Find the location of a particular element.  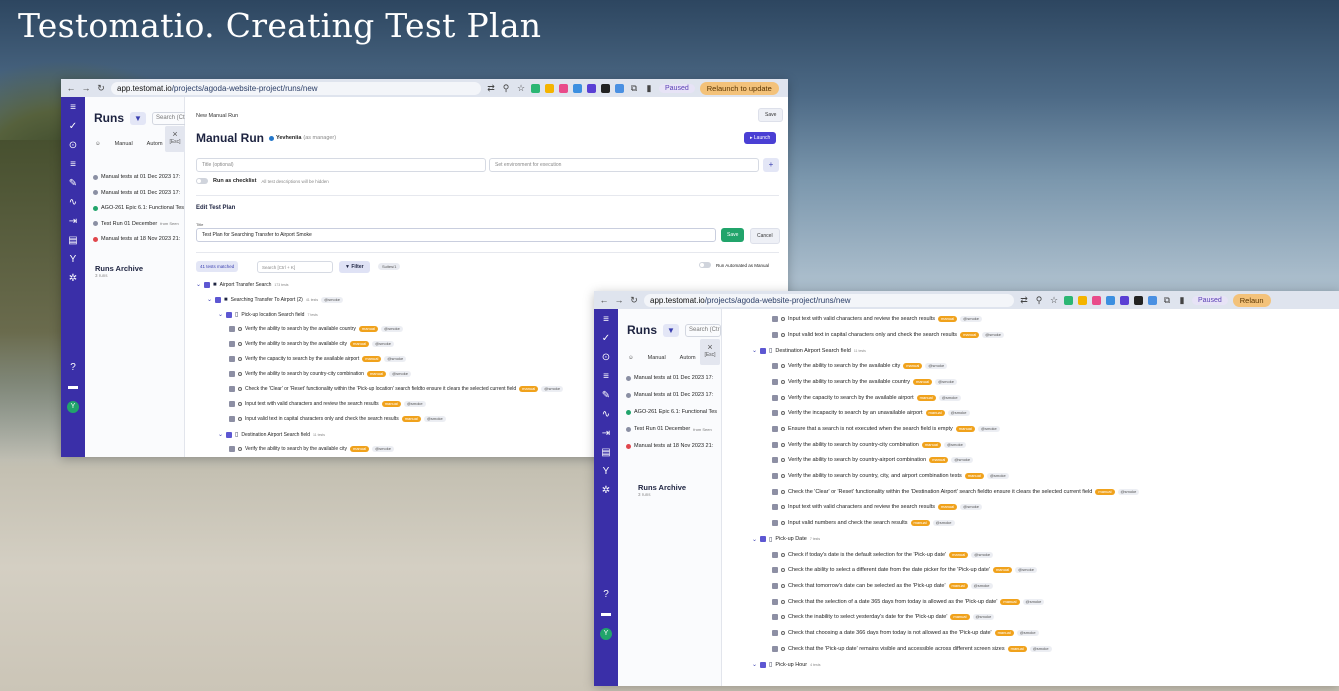

add-environment-button: + is located at coordinates (771, 165).